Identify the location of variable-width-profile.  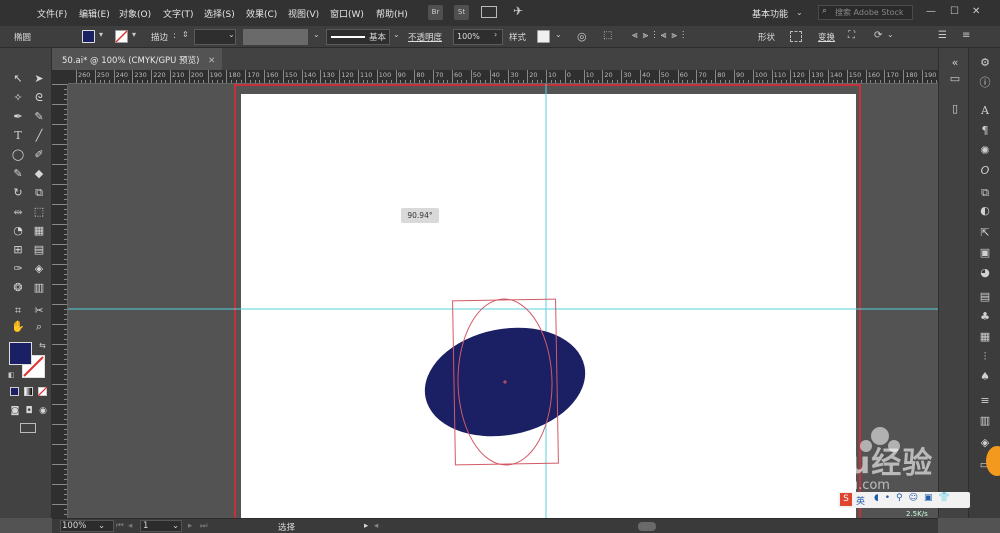
(275, 37).